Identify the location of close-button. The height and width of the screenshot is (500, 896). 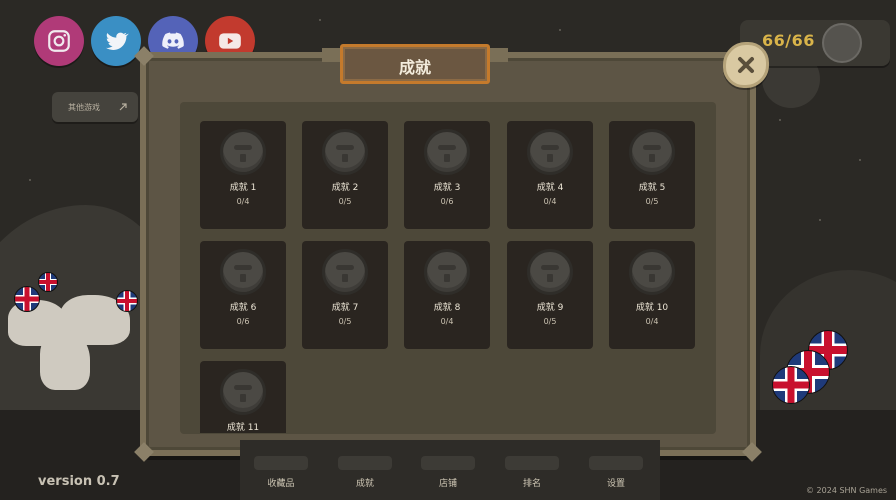
(746, 65).